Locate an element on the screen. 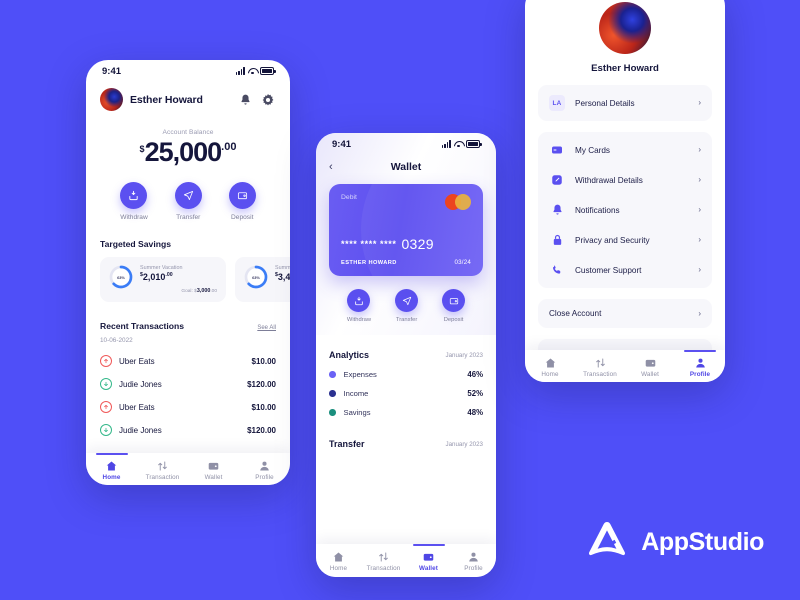  list-item-personal-details: LA Personal Details › is located at coordinates (625, 103).